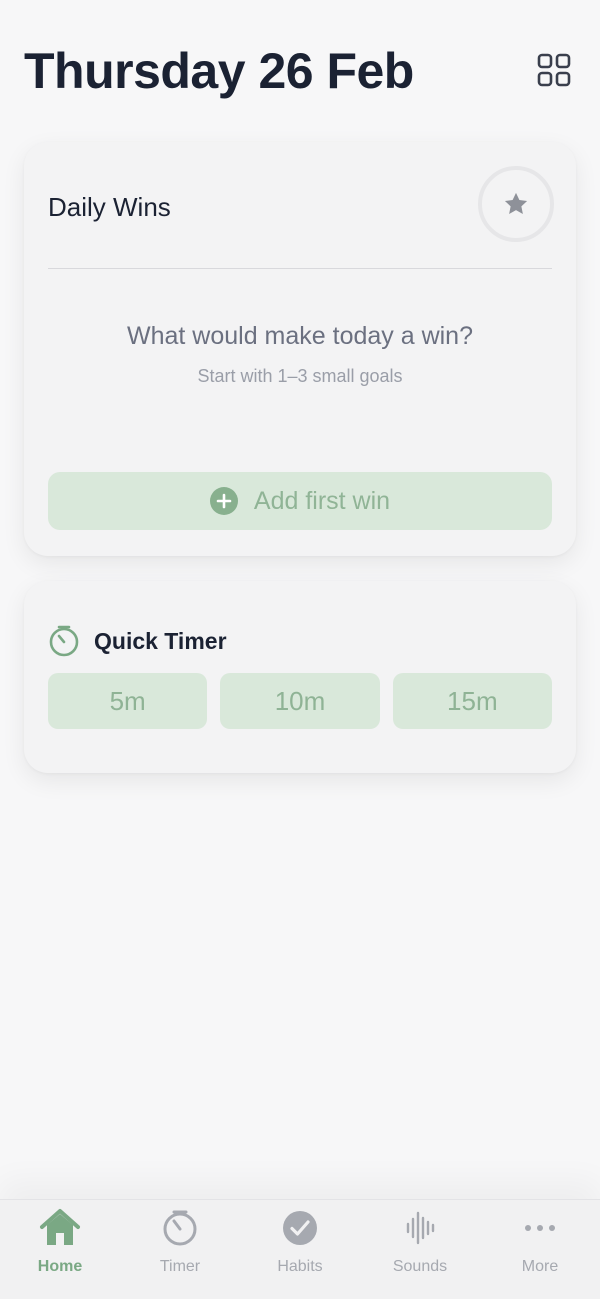 The width and height of the screenshot is (600, 1299). I want to click on empty-state-hint: Start with 1–3 small goals, so click(300, 376).